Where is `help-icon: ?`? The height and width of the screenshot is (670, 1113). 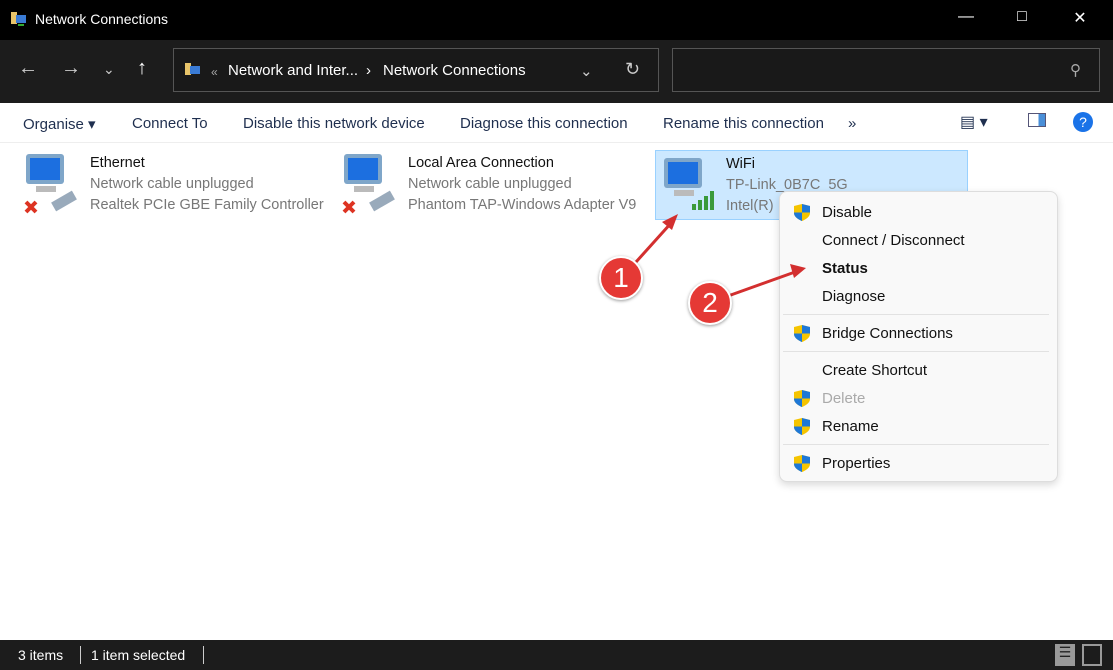 help-icon: ? is located at coordinates (1083, 122).